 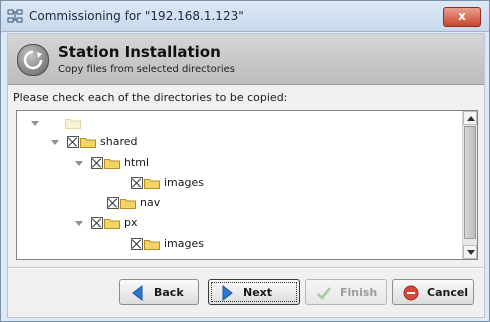 What do you see at coordinates (139, 52) in the screenshot?
I see `page-title: Station Installation` at bounding box center [139, 52].